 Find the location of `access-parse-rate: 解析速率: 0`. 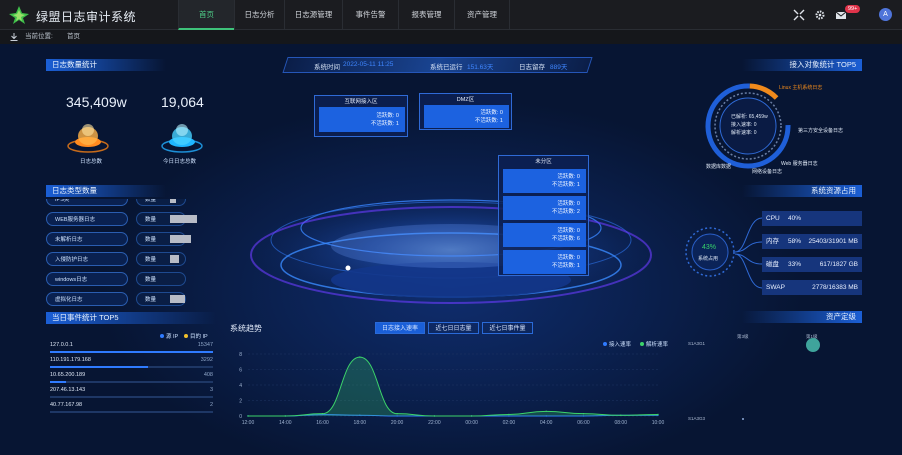

access-parse-rate: 解析速率: 0 is located at coordinates (744, 133).